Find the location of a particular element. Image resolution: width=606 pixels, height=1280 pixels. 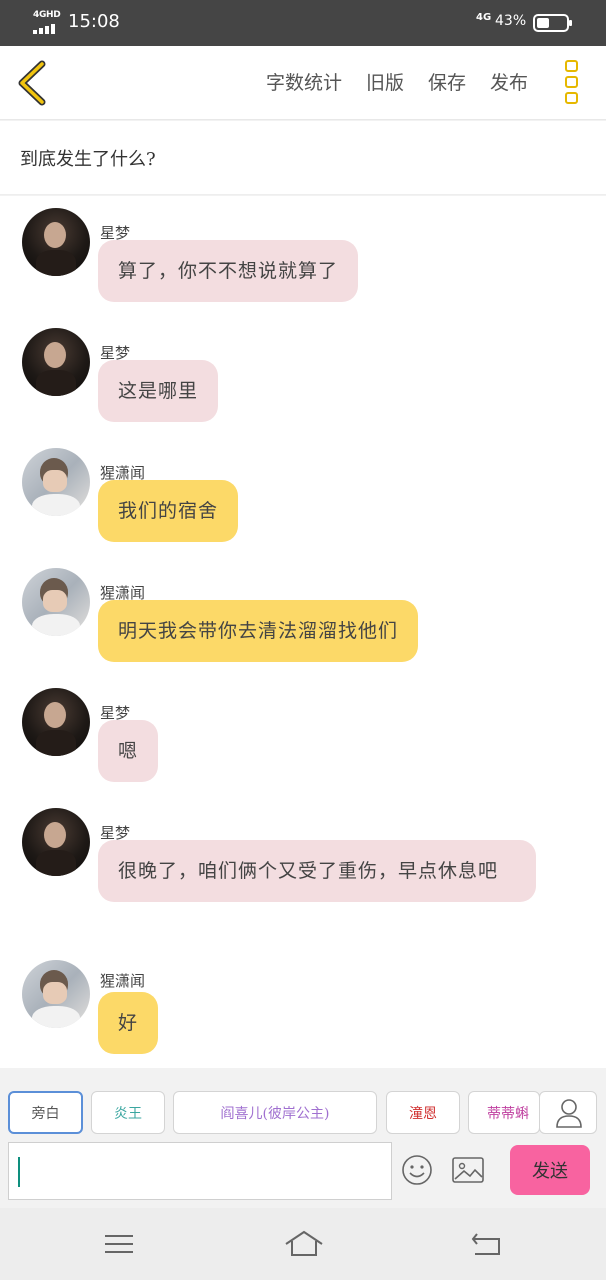

three-squares-menu-icon is located at coordinates (571, 66).